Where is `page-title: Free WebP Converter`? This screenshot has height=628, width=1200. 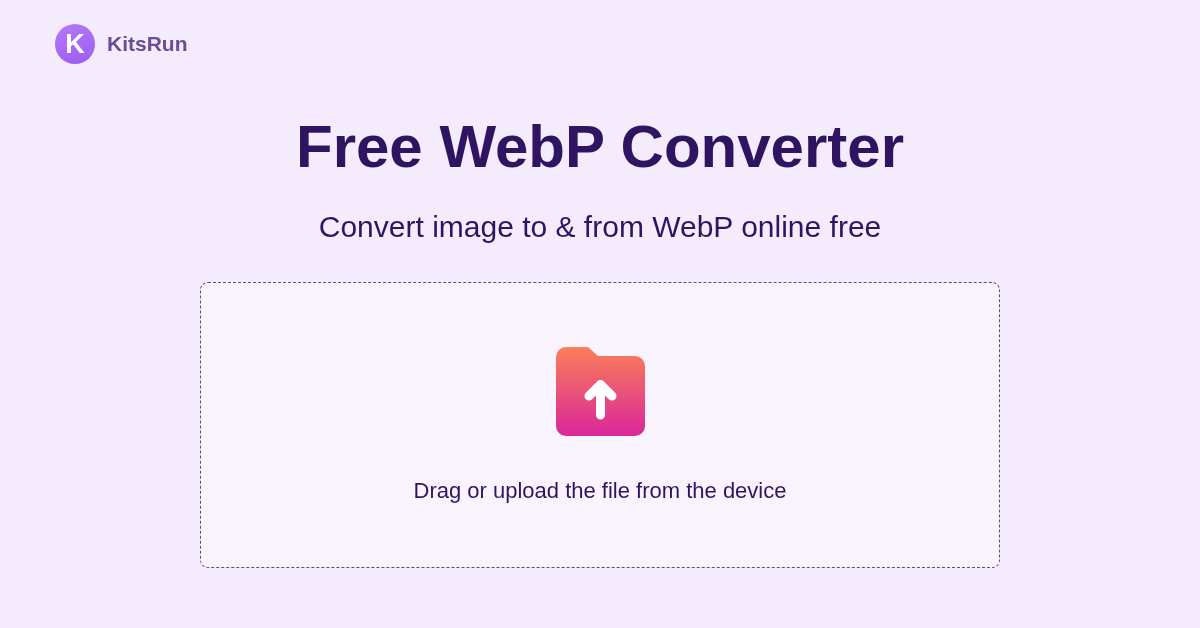 page-title: Free WebP Converter is located at coordinates (600, 147).